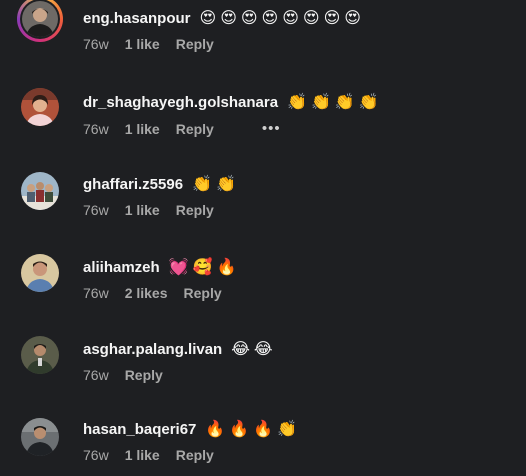  What do you see at coordinates (254, 349) in the screenshot?
I see `comment-text: 😂😂` at bounding box center [254, 349].